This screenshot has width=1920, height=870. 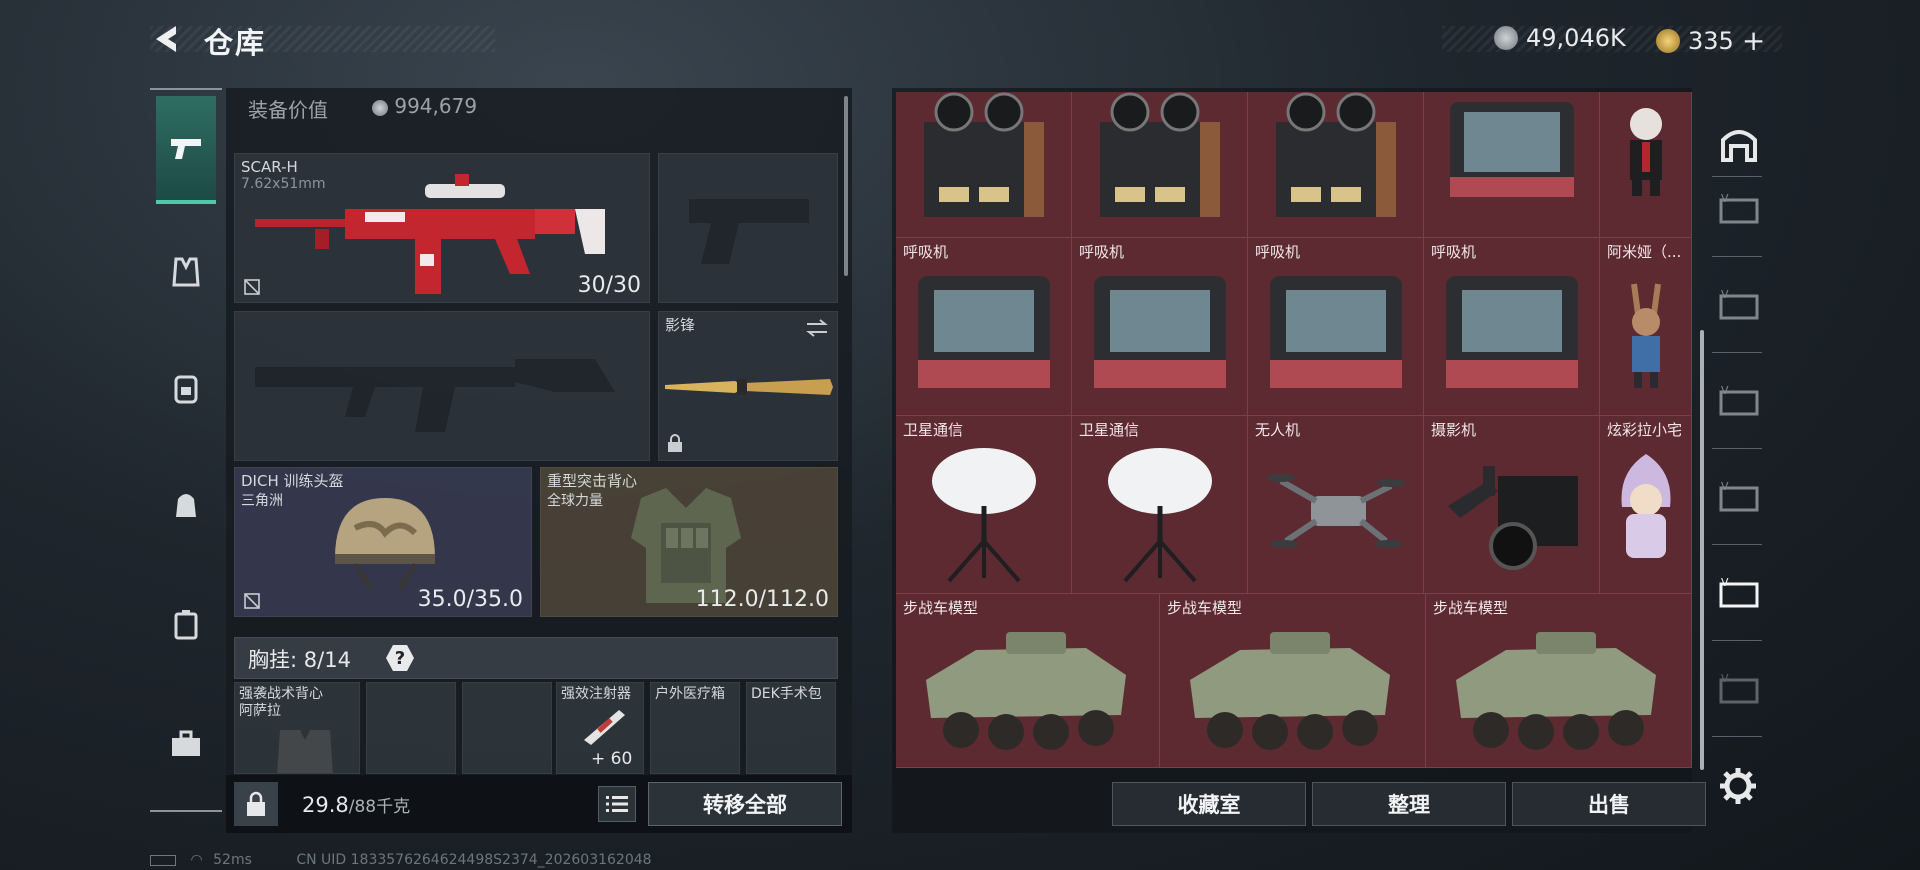 What do you see at coordinates (745, 804) in the screenshot?
I see `transfer-all-button: 转移全部` at bounding box center [745, 804].